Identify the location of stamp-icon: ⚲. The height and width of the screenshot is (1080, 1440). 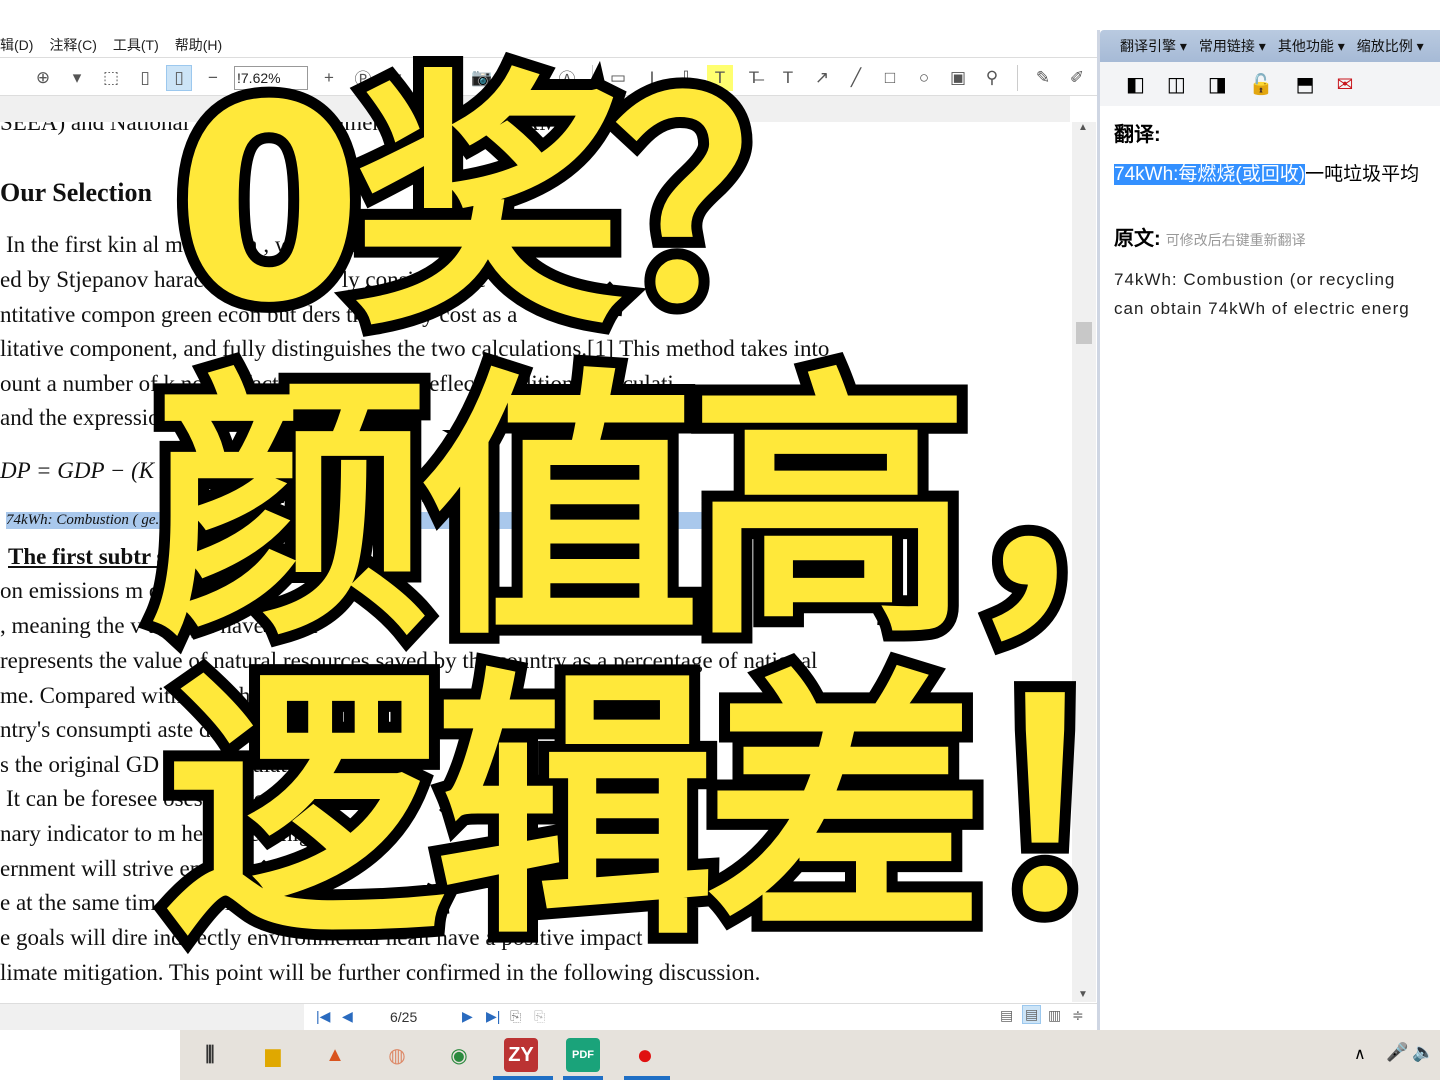
(992, 78).